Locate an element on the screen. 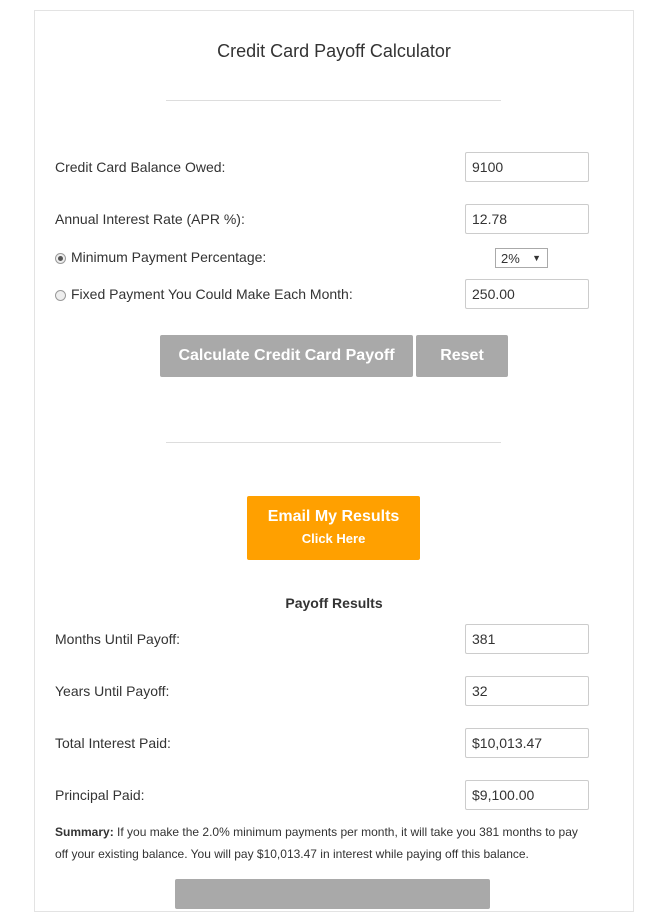  balance-label: Credit Card Balance Owed: is located at coordinates (140, 167).